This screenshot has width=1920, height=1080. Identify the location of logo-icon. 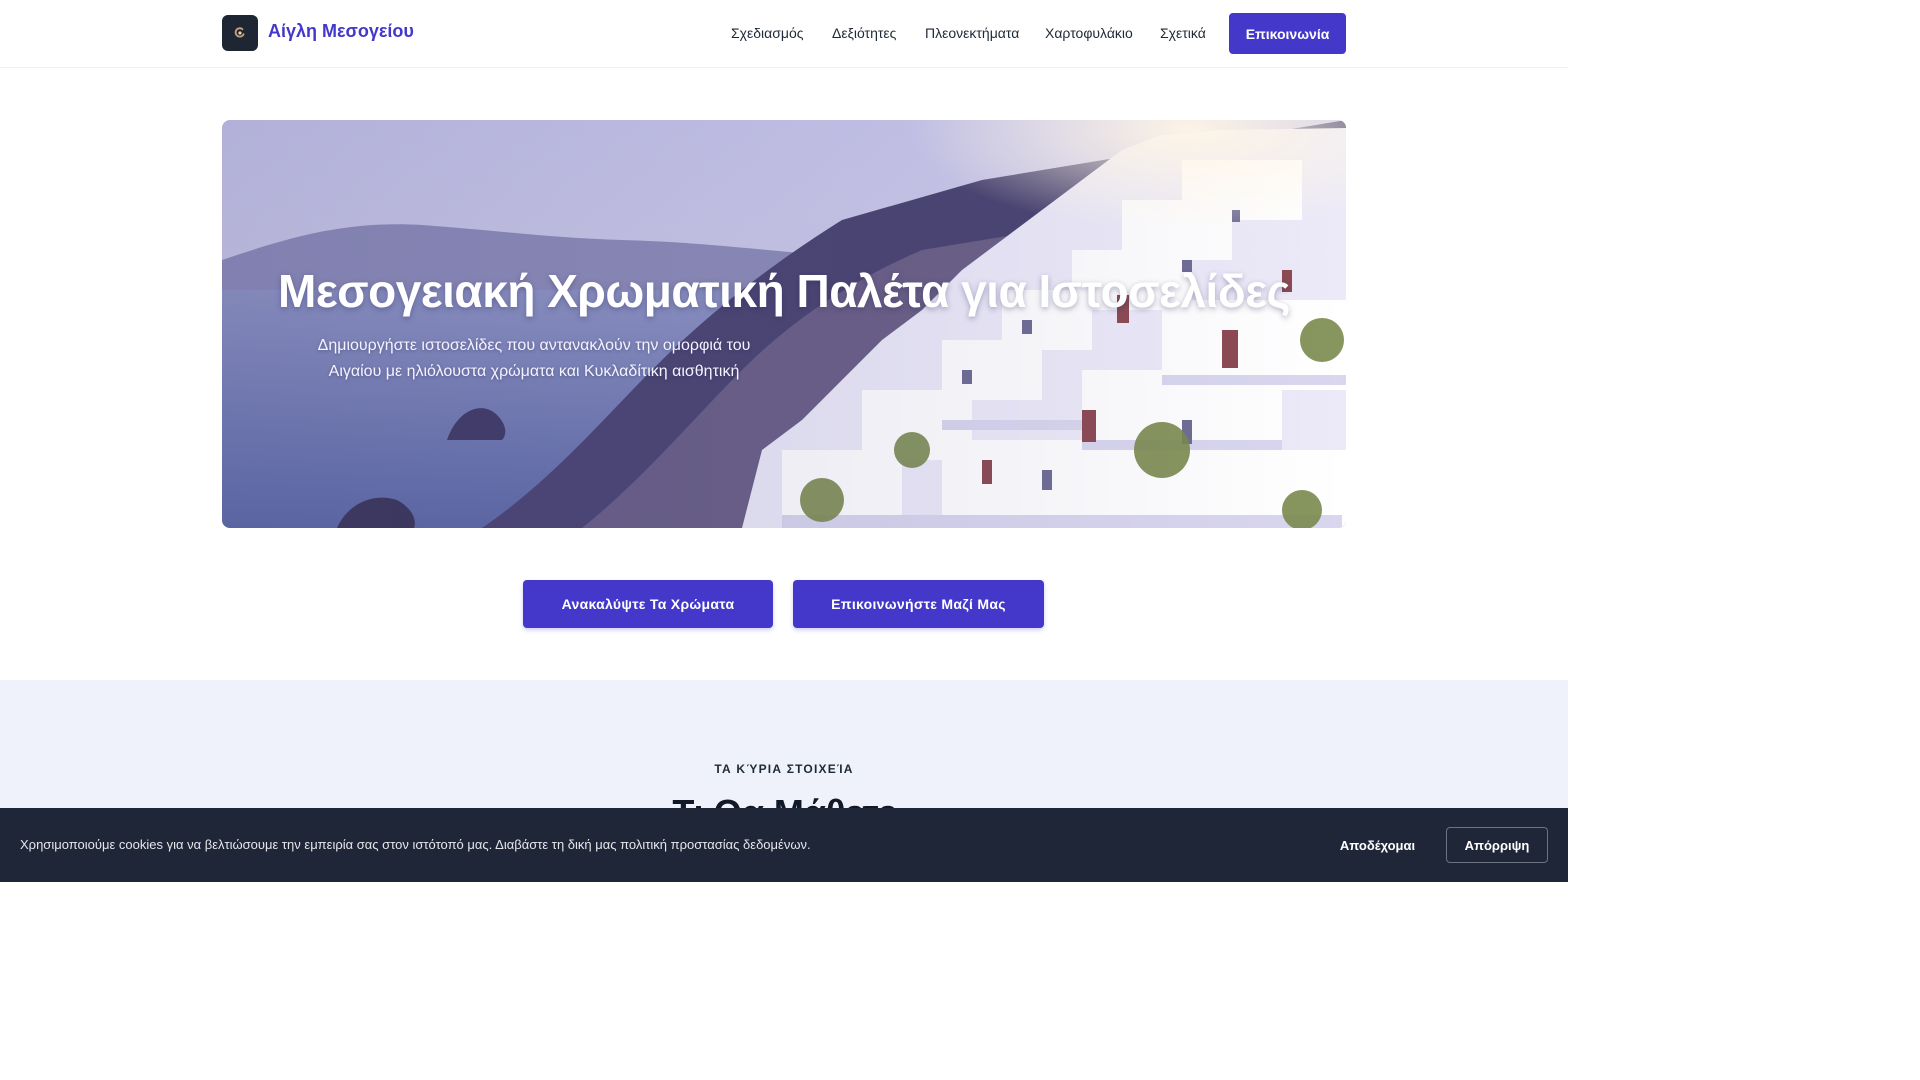
(240, 33).